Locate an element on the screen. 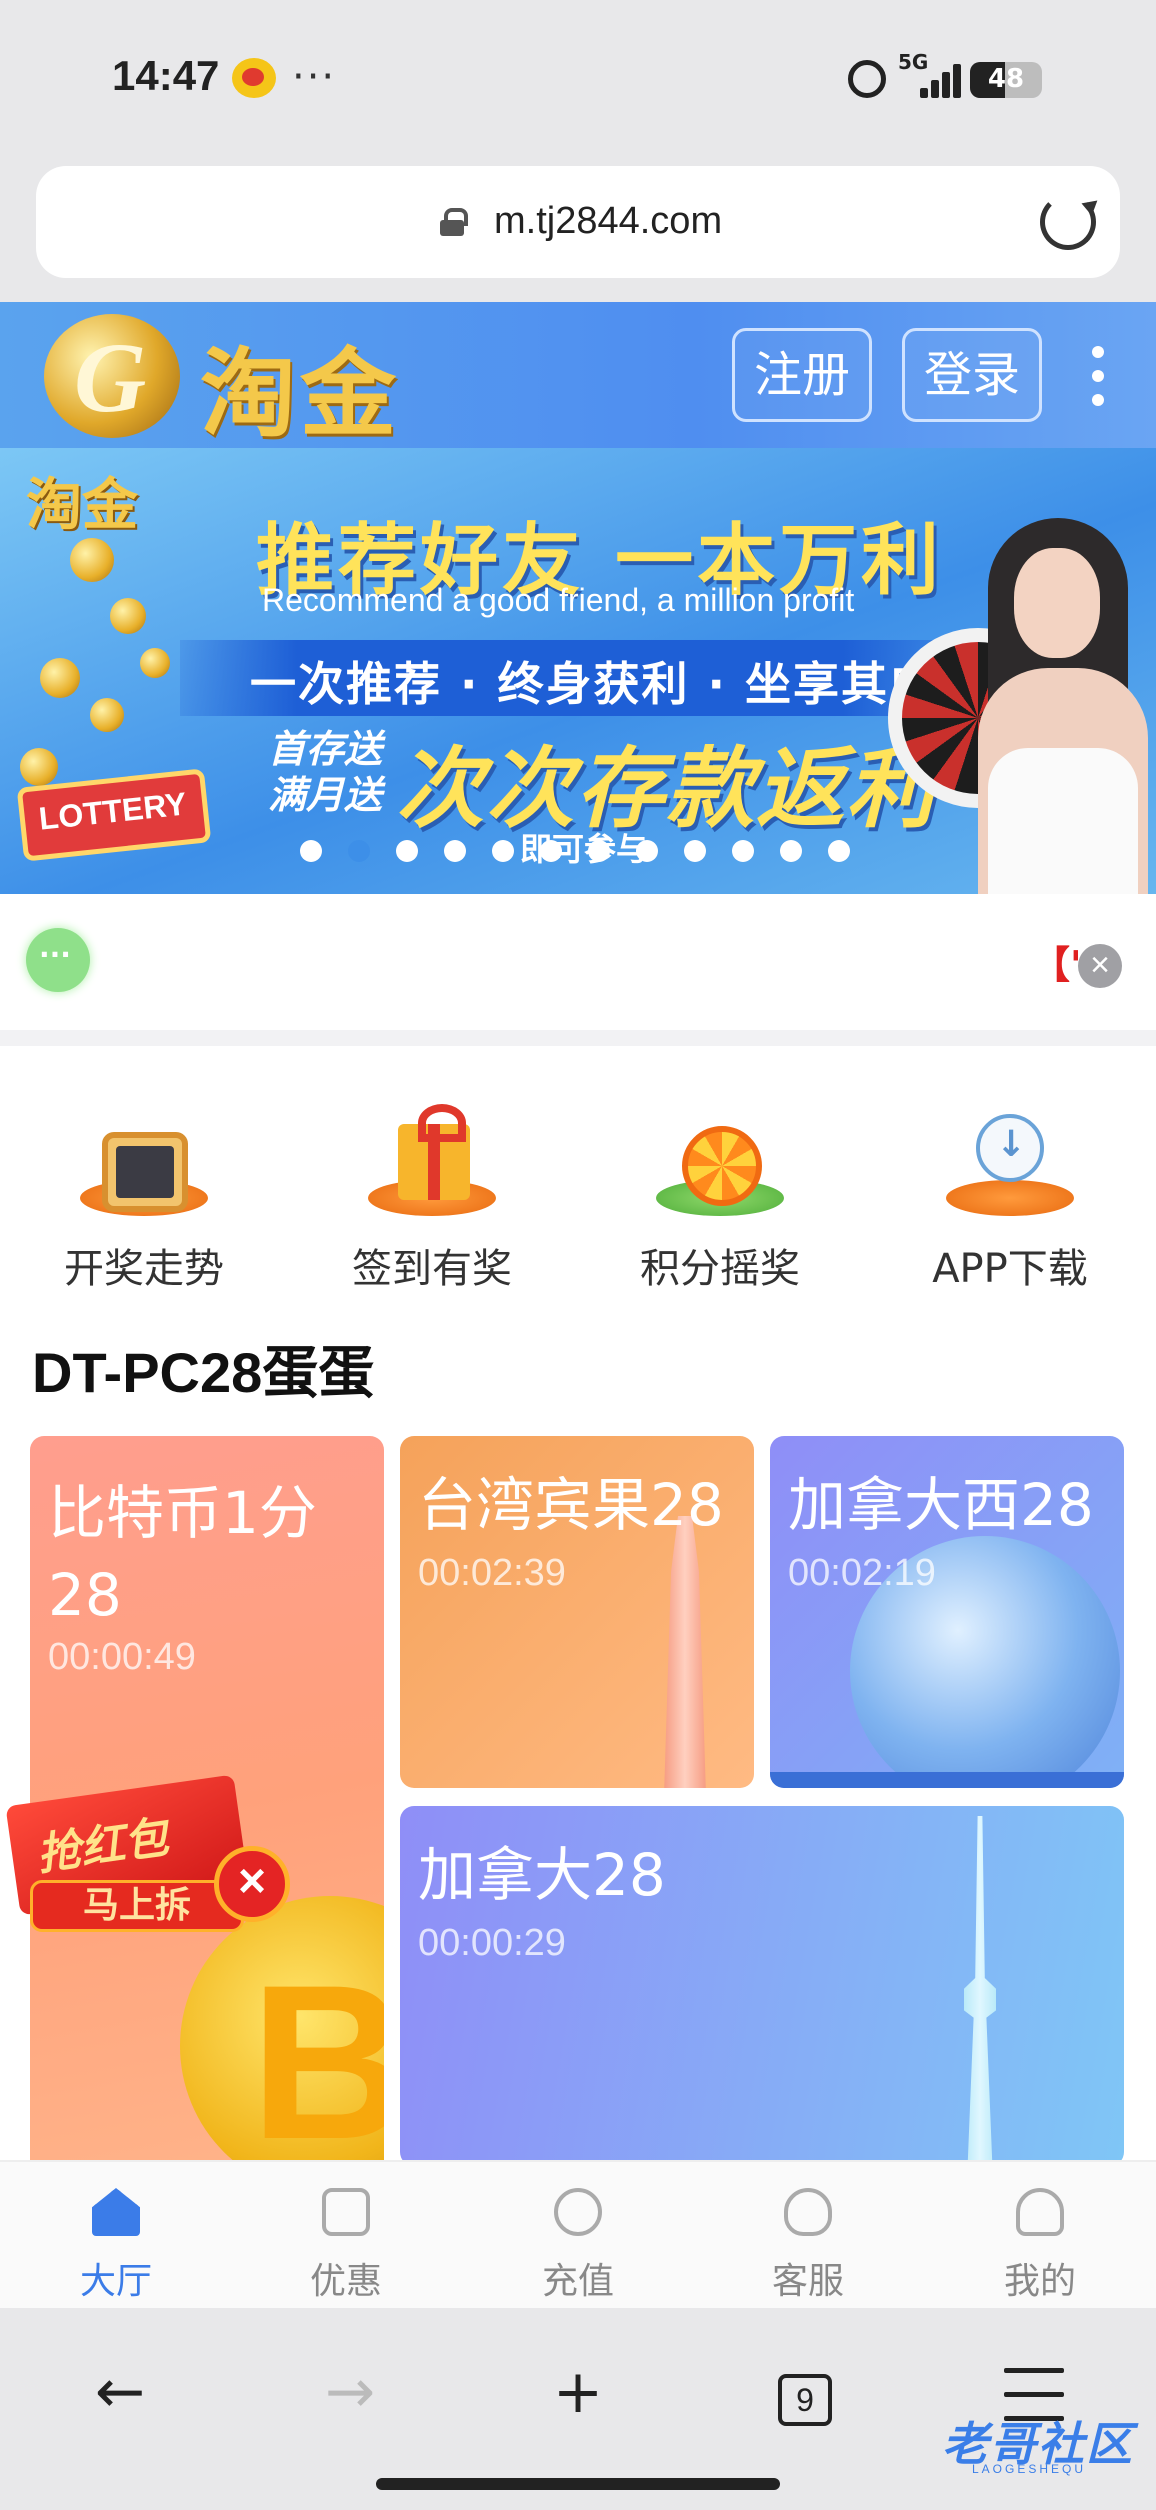  game-timer: 00:02:39 is located at coordinates (492, 1573).